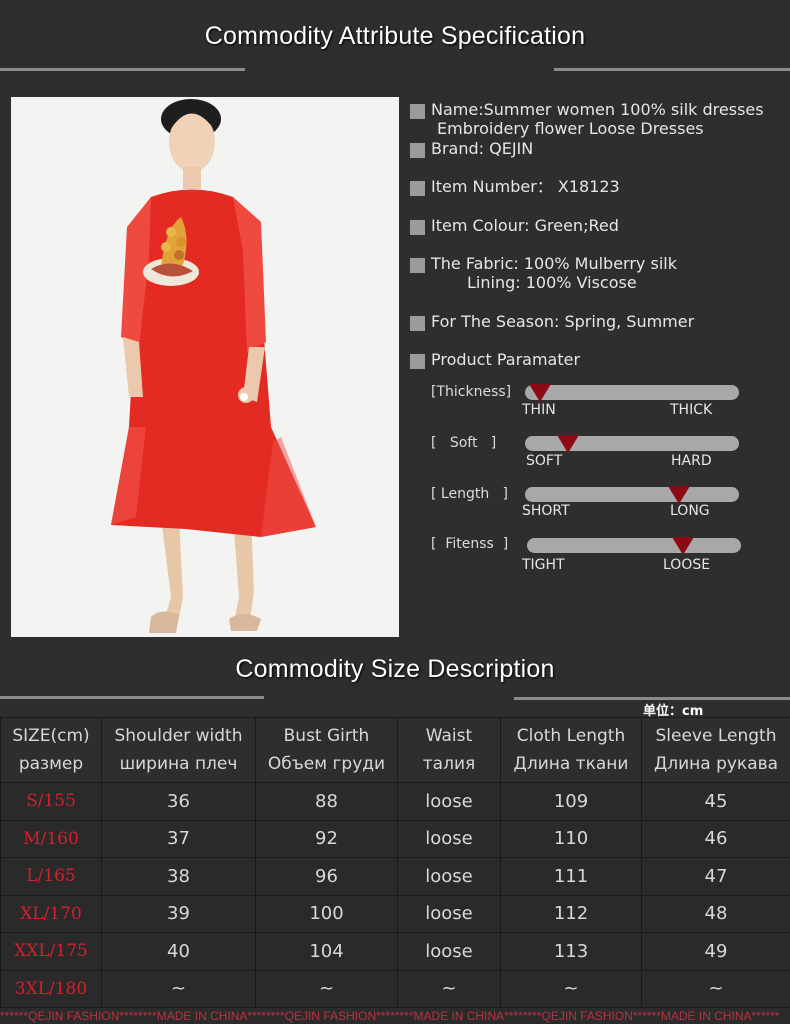 This screenshot has width=790, height=1024. Describe the element at coordinates (178, 801) in the screenshot. I see `shoulder-cell: 36` at that location.